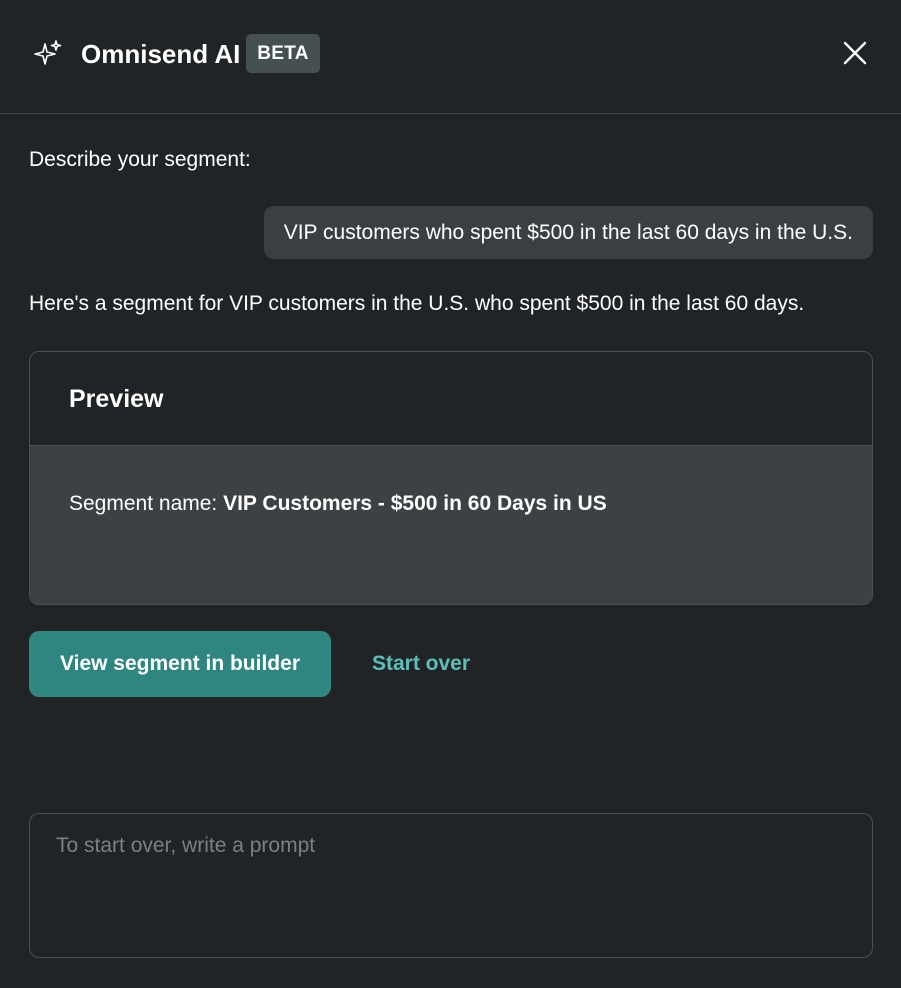 This screenshot has width=901, height=988. I want to click on beta-badge: BETA, so click(283, 53).